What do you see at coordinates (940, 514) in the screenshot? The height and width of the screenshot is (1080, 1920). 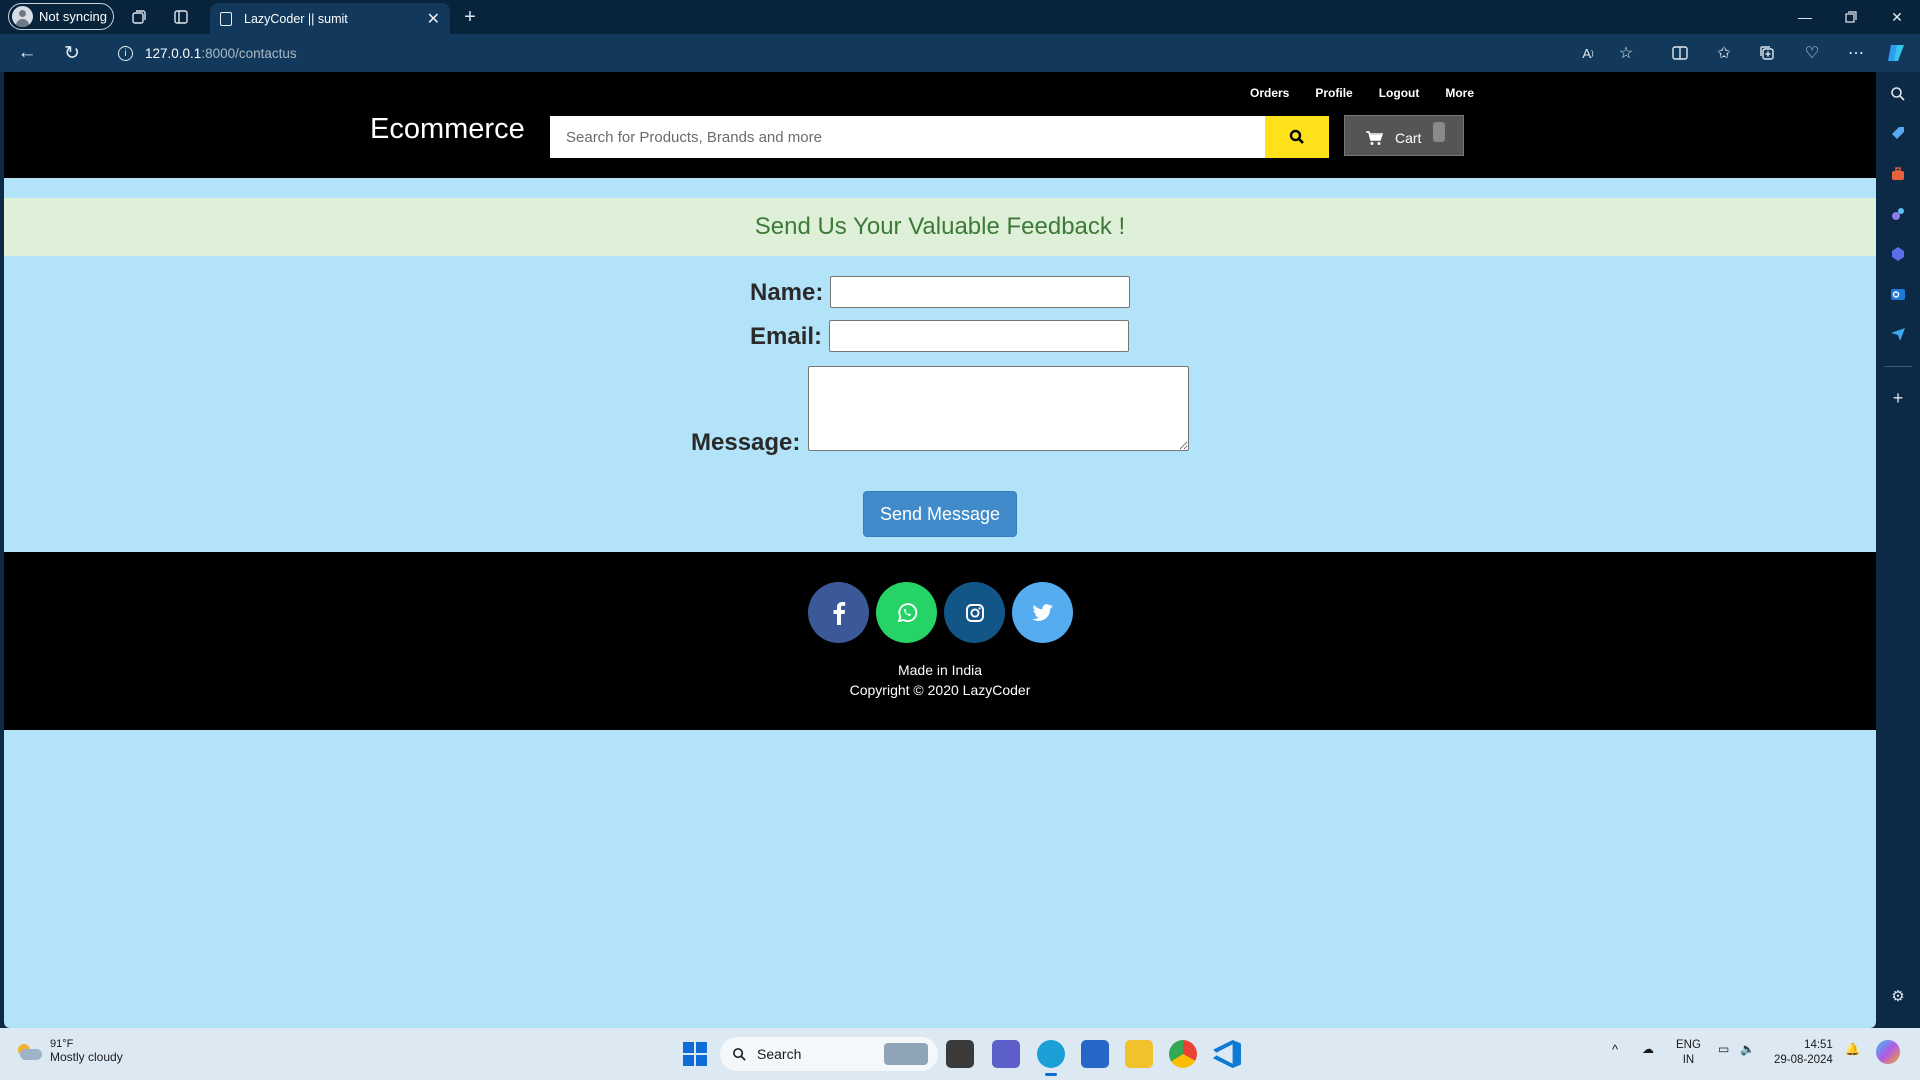 I see `send-message-button: Send Message` at bounding box center [940, 514].